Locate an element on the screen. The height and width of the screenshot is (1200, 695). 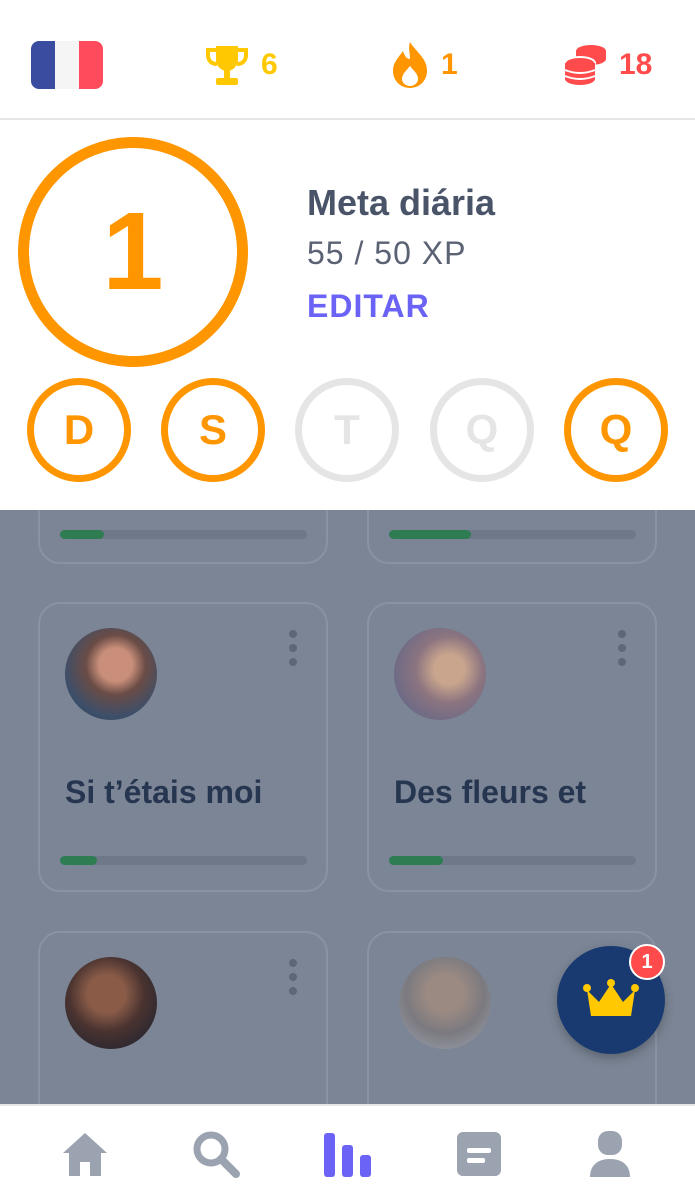
coins-counter: 18 is located at coordinates (606, 65).